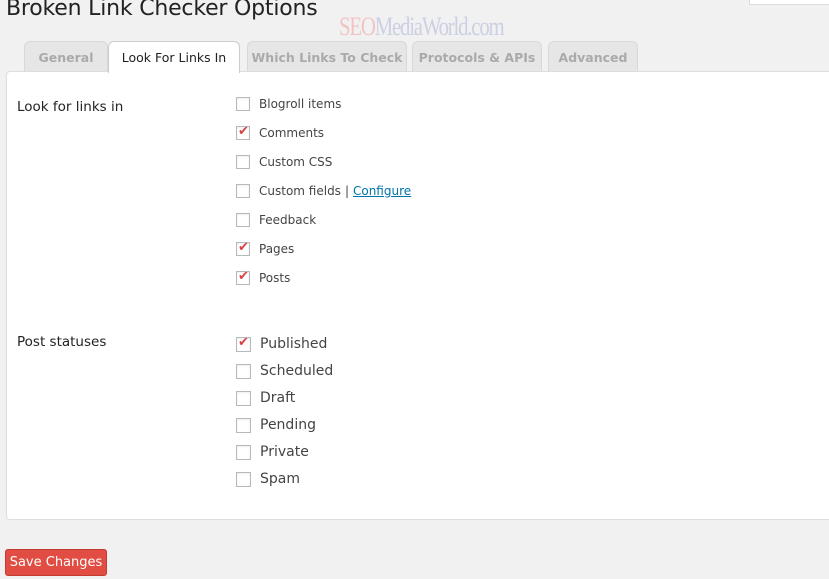 This screenshot has height=579, width=829. Describe the element at coordinates (288, 220) in the screenshot. I see `option-label: Feedback` at that location.